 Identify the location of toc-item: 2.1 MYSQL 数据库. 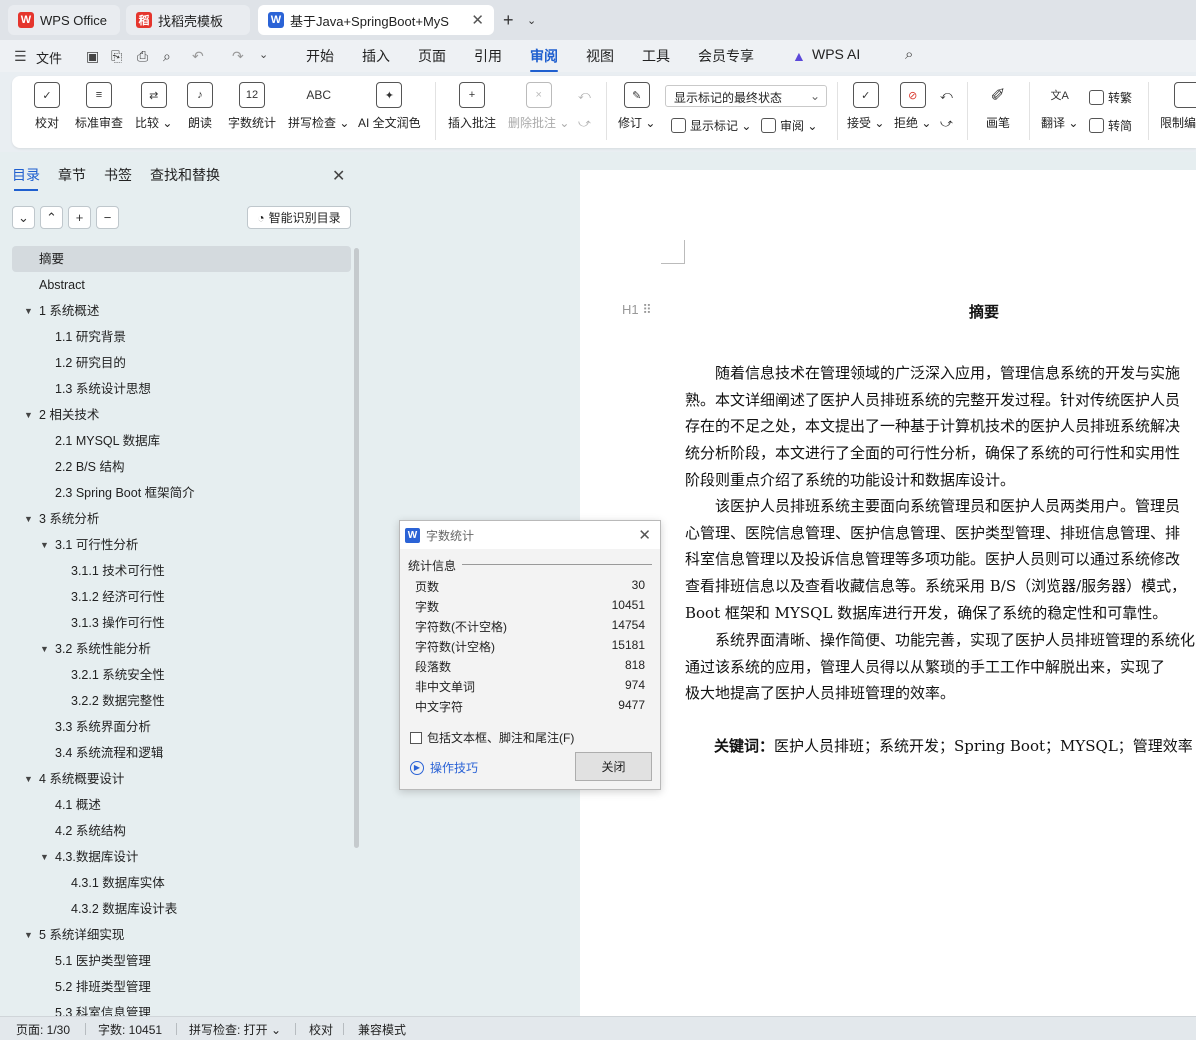
(181, 441).